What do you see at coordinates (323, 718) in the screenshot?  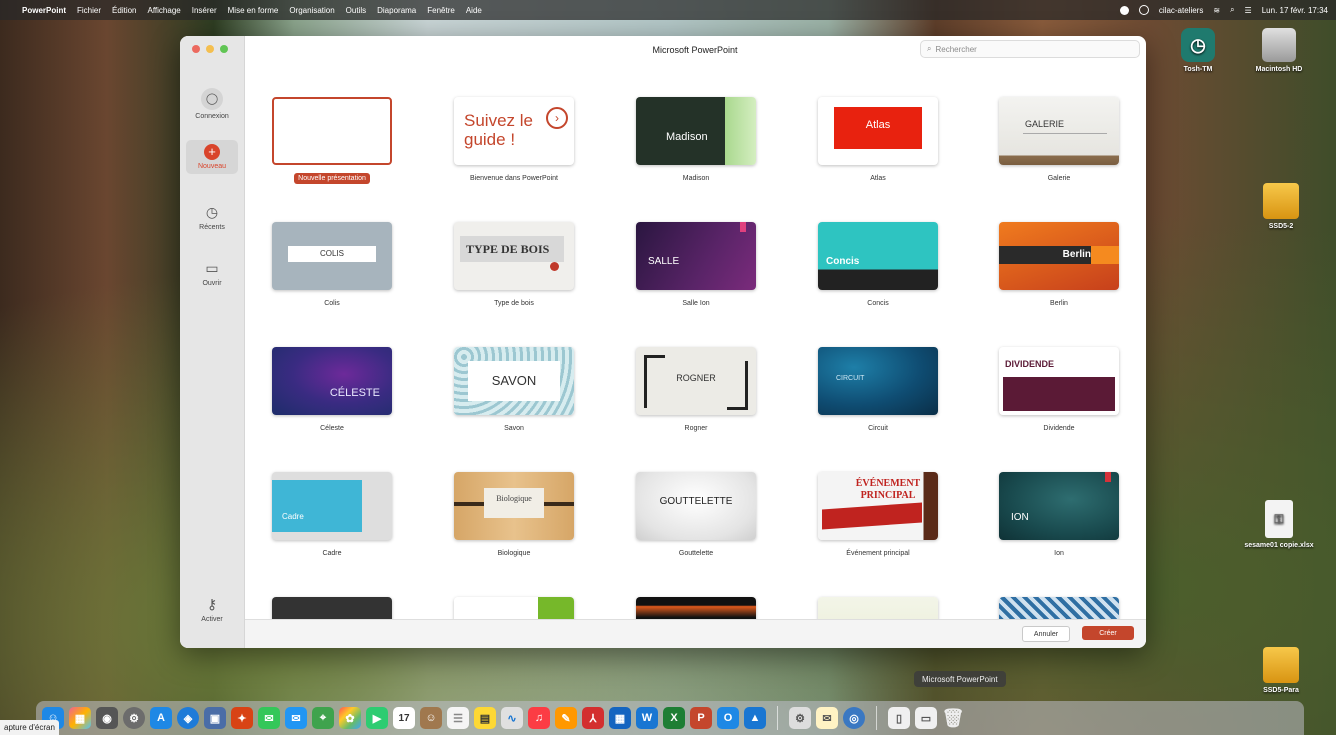 I see `maps-icon: ⌖` at bounding box center [323, 718].